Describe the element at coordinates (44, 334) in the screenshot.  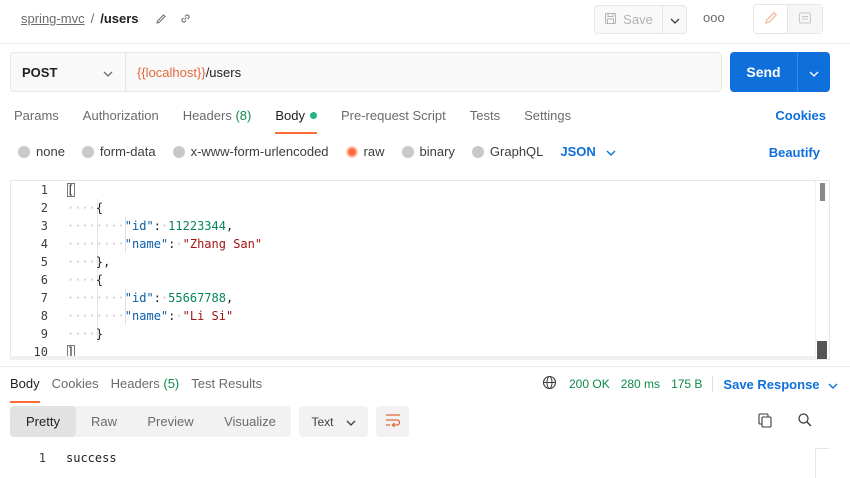
I see `line-number: 9` at that location.